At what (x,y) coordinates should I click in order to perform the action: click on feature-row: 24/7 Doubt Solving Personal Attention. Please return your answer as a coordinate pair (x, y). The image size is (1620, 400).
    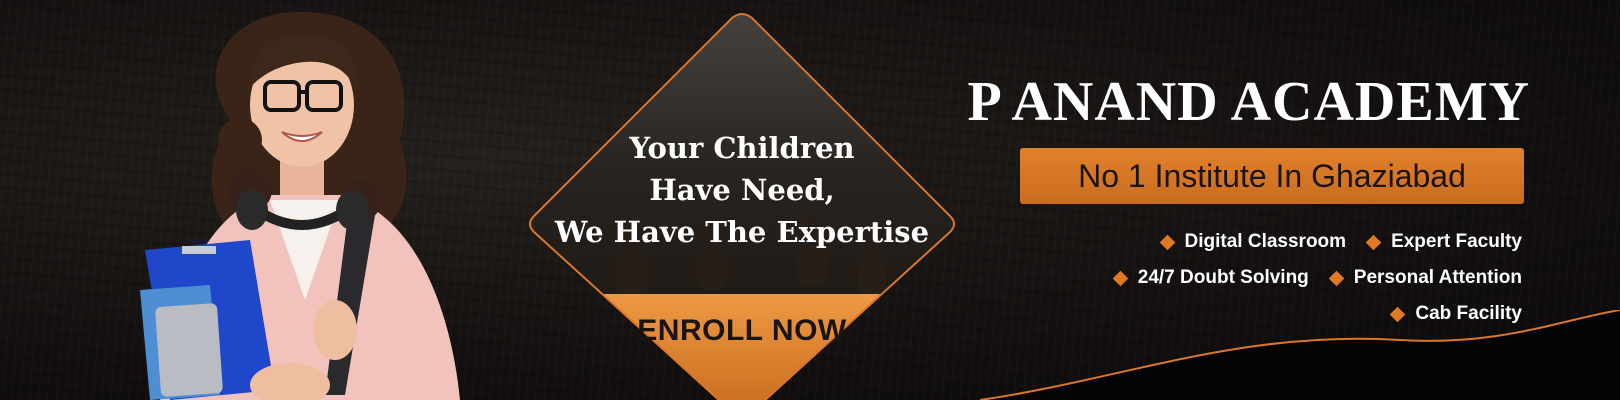
    Looking at the image, I should click on (1262, 278).